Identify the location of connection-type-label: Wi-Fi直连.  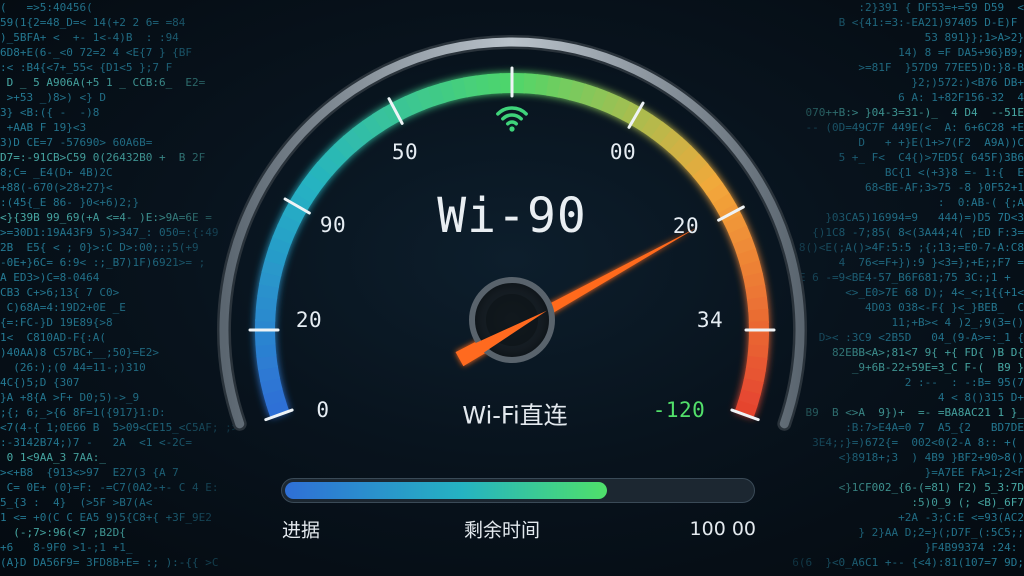
(515, 415).